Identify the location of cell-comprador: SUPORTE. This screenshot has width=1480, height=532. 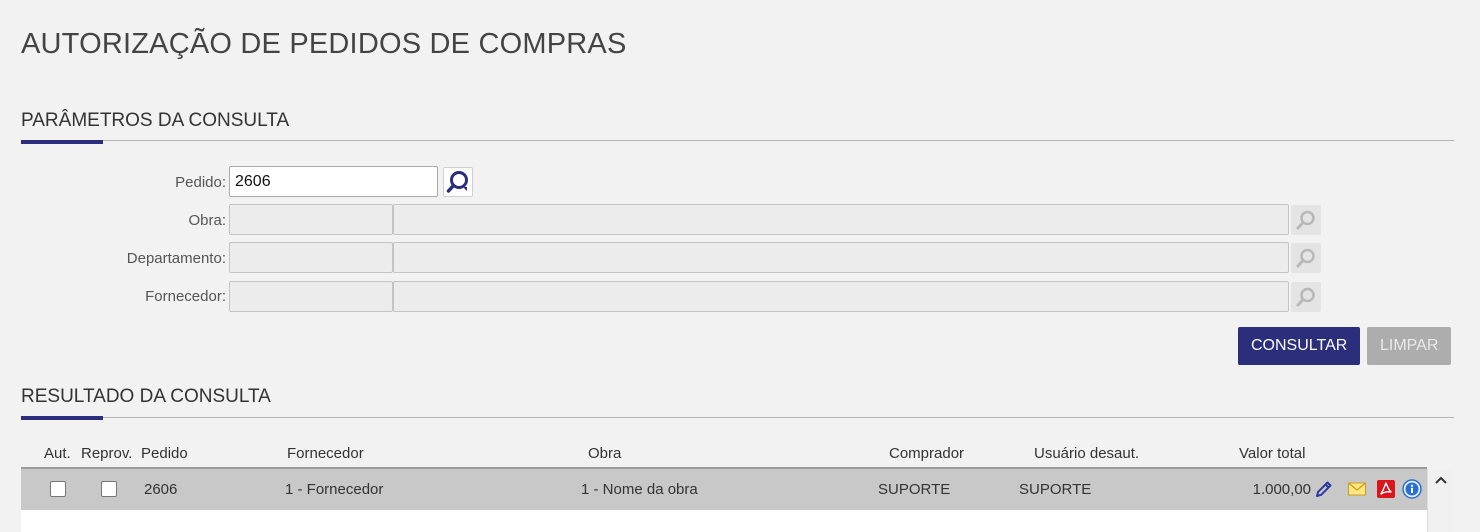
(914, 489).